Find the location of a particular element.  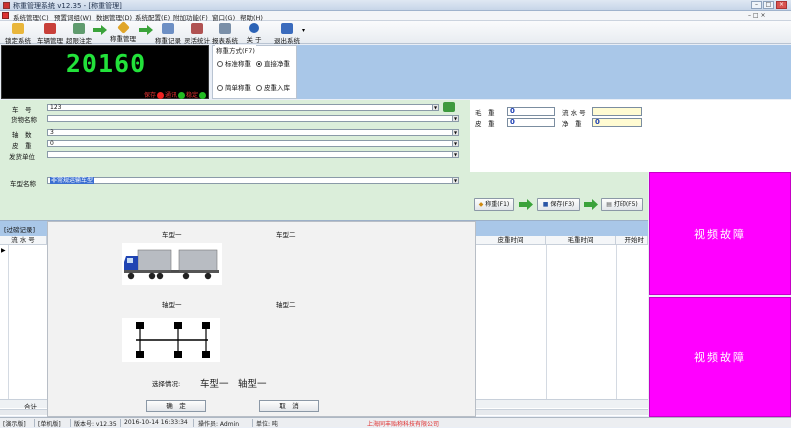

confirm-button: 确 定 is located at coordinates (176, 406).